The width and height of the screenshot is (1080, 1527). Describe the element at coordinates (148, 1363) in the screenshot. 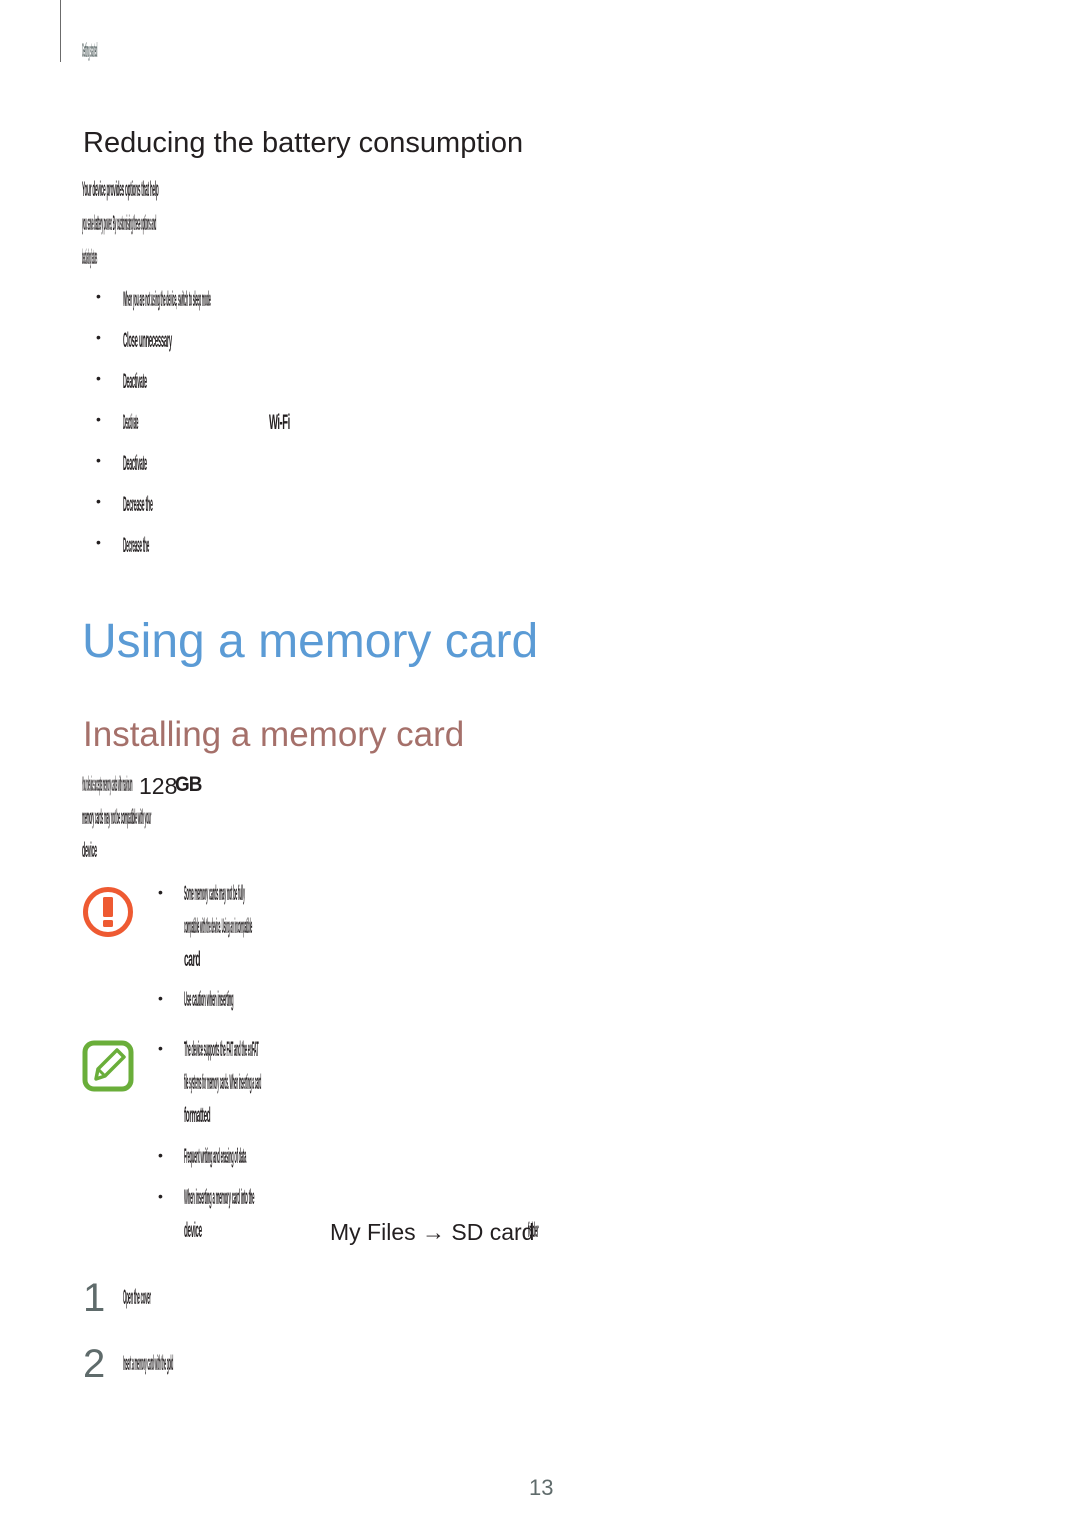

I see `step-text: Insert a memory card with the gold` at that location.